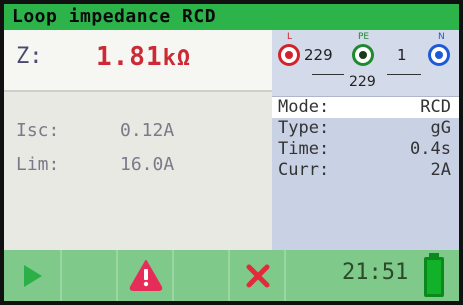  I want to click on terminal-l-icon, so click(289, 55).